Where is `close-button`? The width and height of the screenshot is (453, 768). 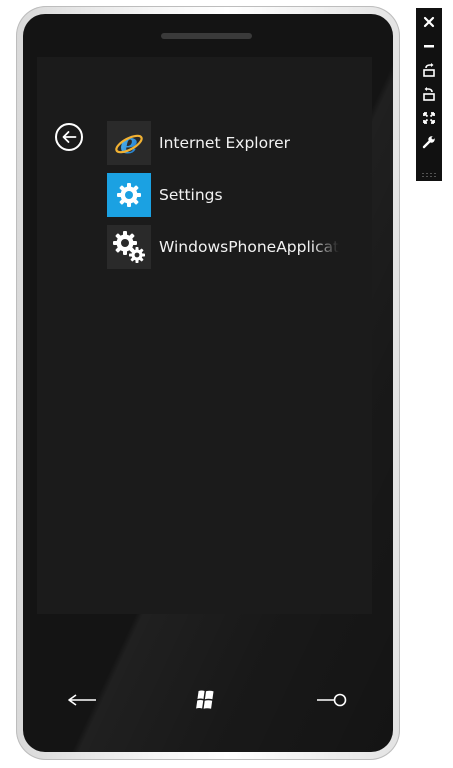 close-button is located at coordinates (429, 22).